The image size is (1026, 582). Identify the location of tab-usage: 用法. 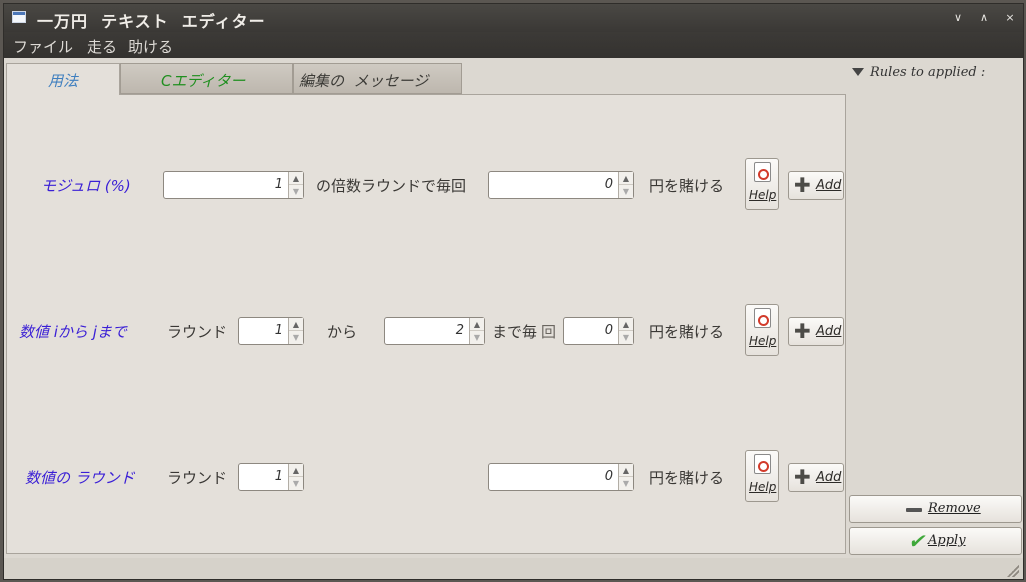
(63, 79).